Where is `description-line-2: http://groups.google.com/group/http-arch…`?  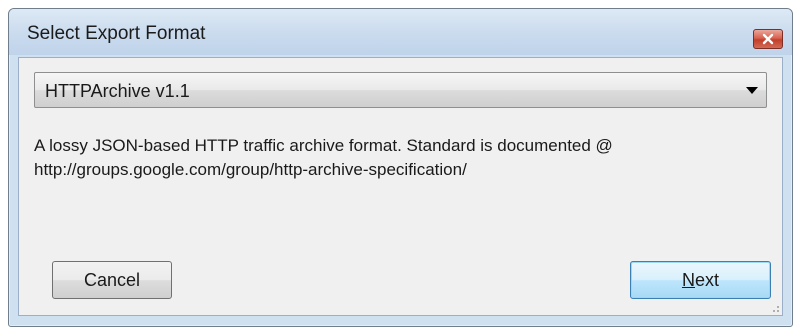
description-line-2: http://groups.google.com/group/http-arch… is located at coordinates (250, 169).